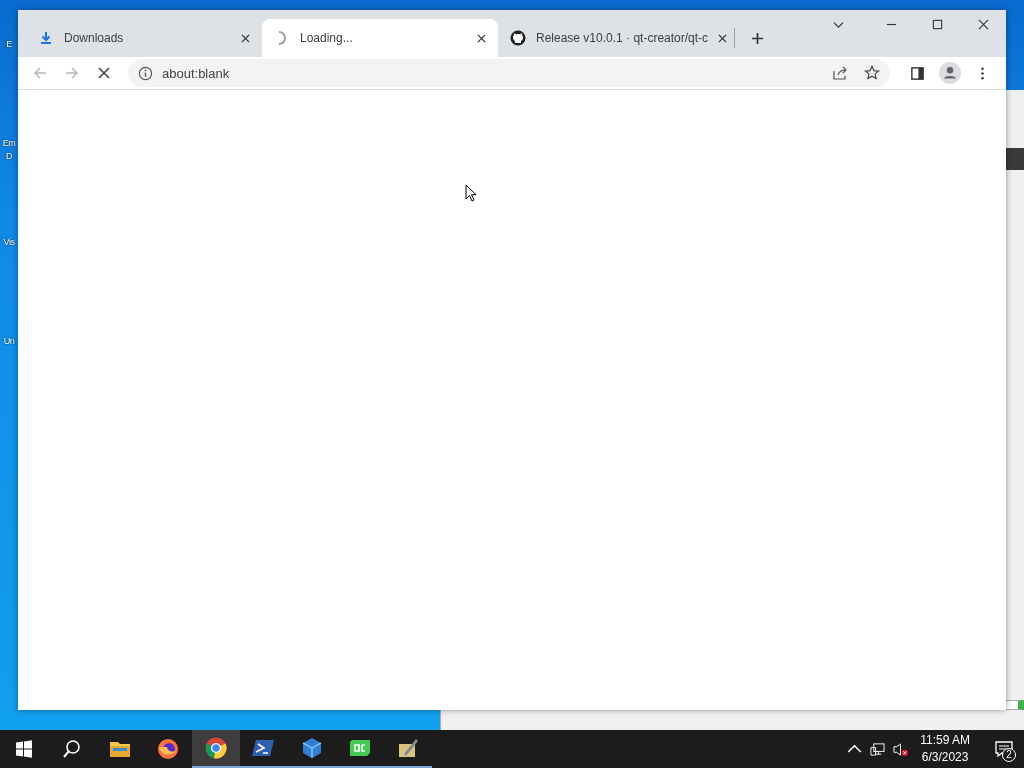 The width and height of the screenshot is (1024, 768). I want to click on message-icon, so click(1004, 749).